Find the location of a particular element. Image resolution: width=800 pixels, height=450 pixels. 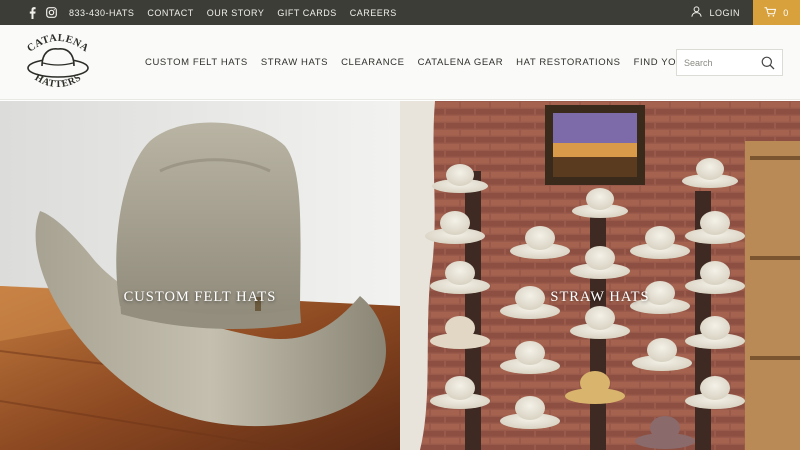

instagram-icon is located at coordinates (51, 13).